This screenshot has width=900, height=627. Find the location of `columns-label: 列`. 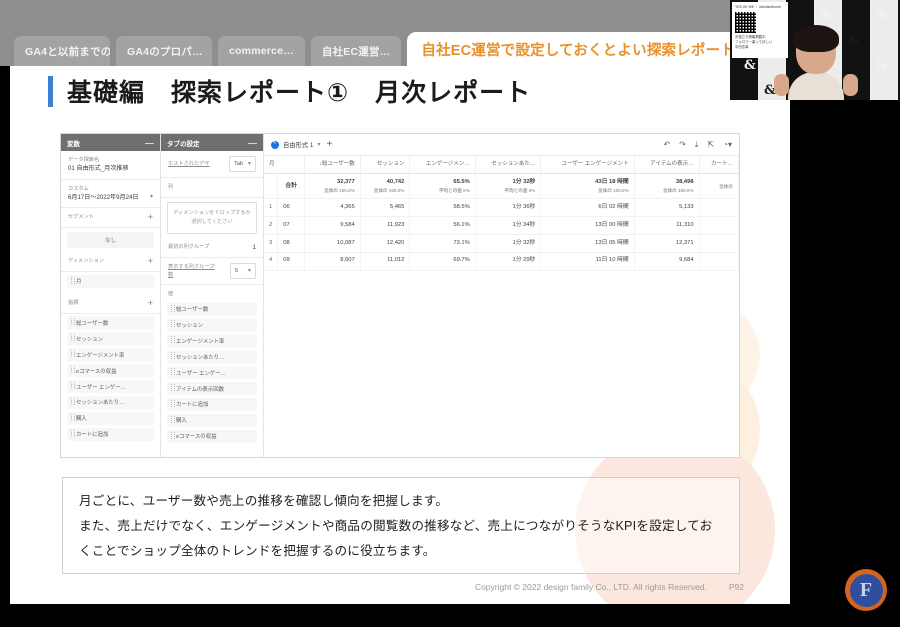

columns-label: 列 is located at coordinates (171, 187).